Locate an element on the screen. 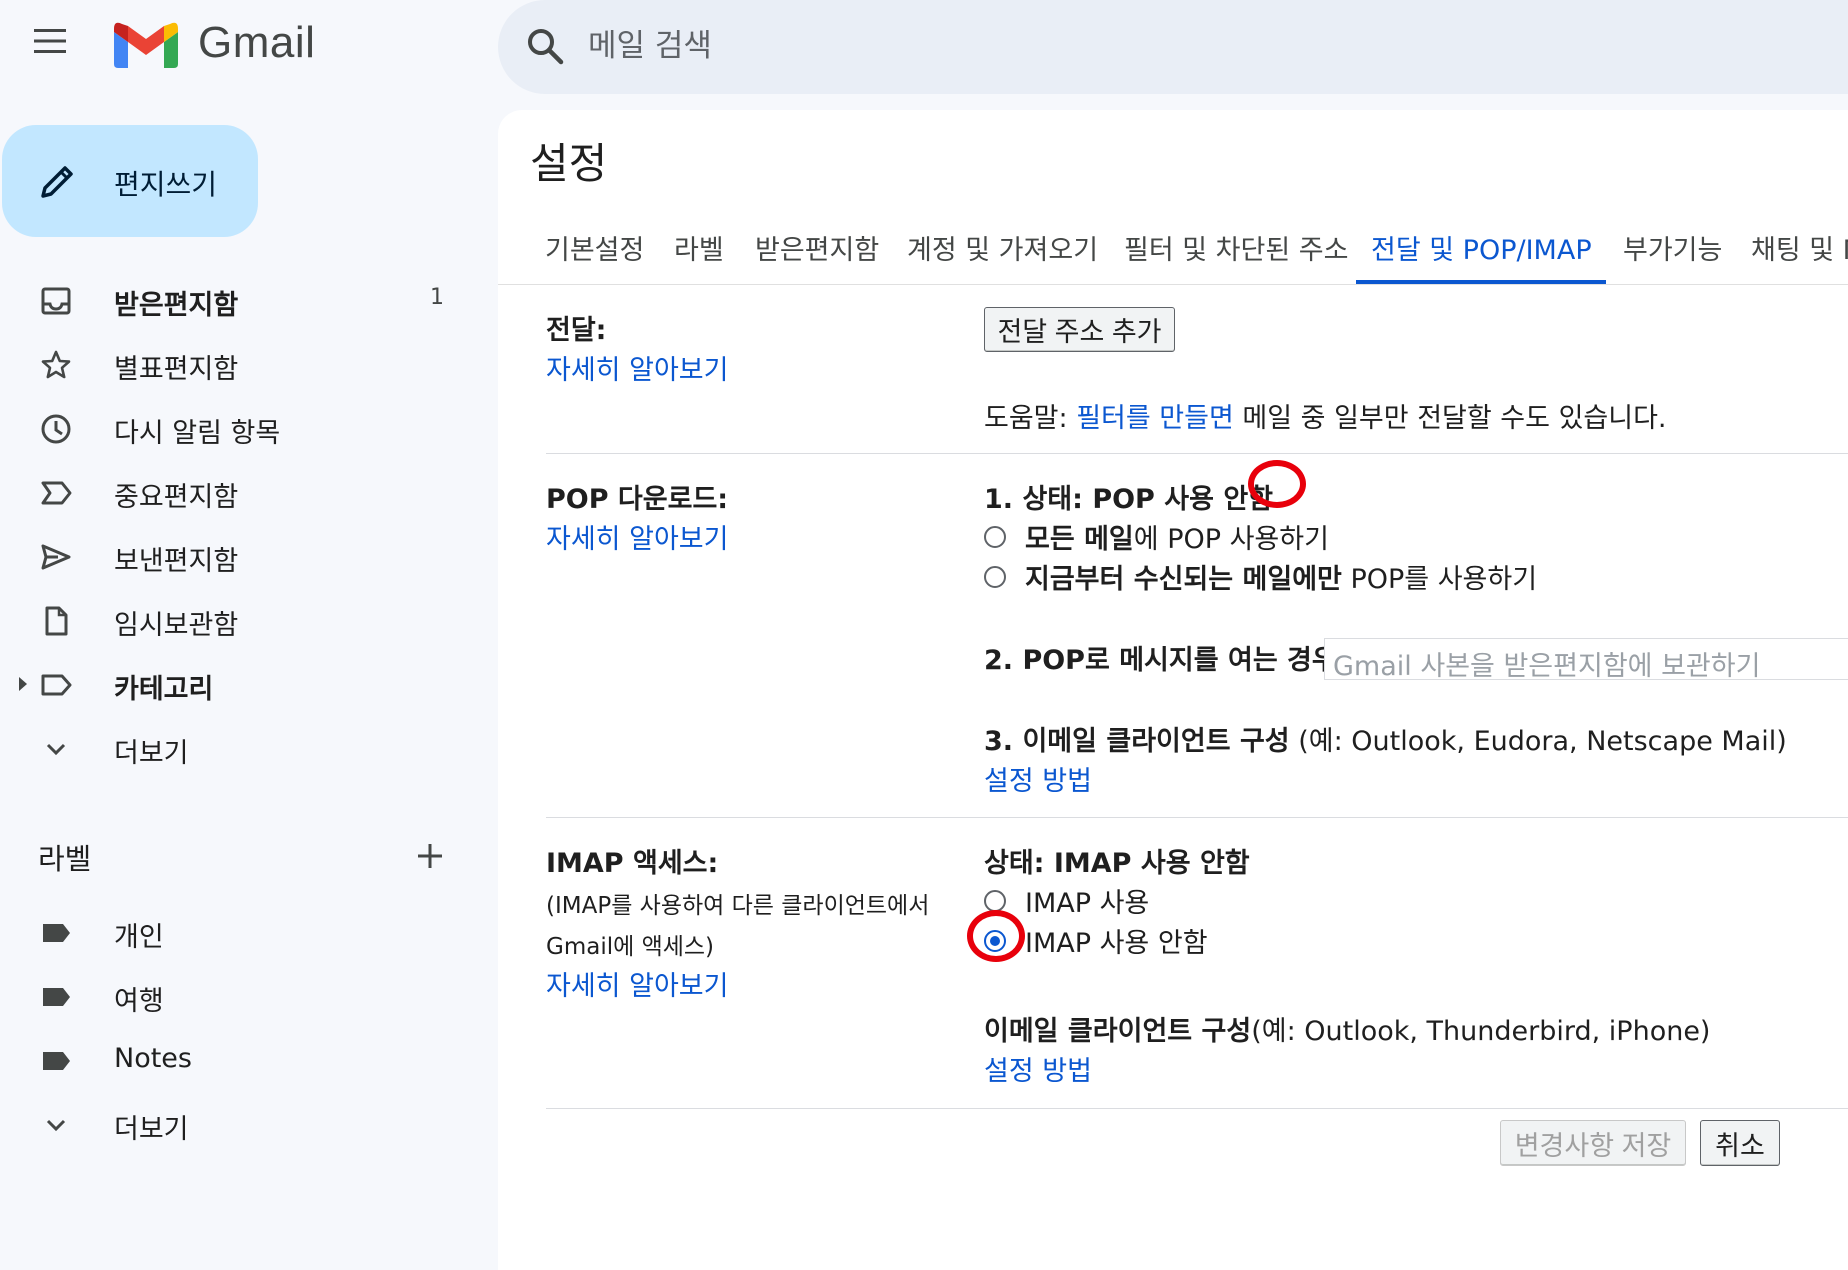 The image size is (1848, 1270). tip-suffix: 메일 중 일부만 전달할 수도 있습니다. is located at coordinates (1450, 418).